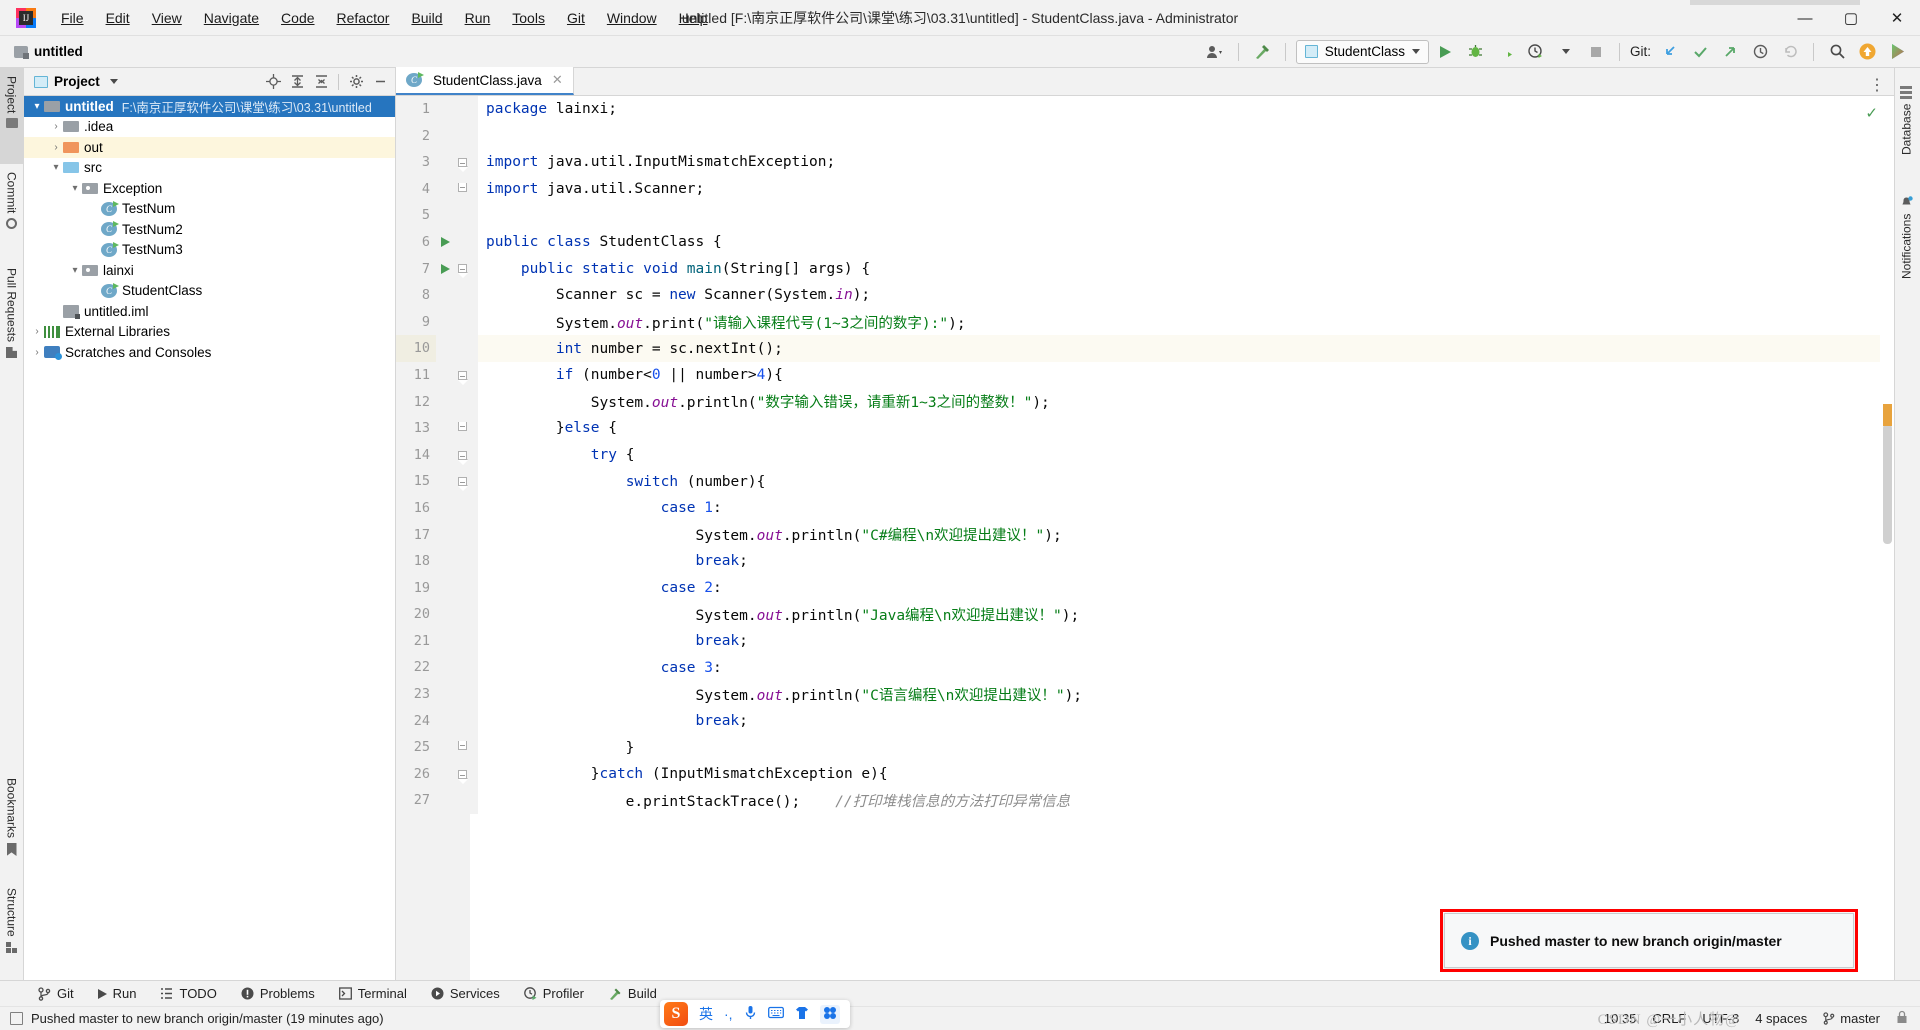  What do you see at coordinates (1145, 295) in the screenshot?
I see `code-line: 8 Scanner sc = new Scanner(System.in);` at bounding box center [1145, 295].